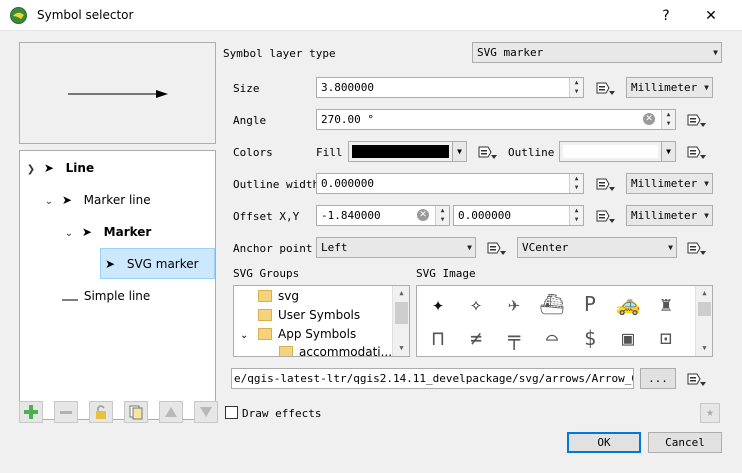 Image resolution: width=742 pixels, height=473 pixels. What do you see at coordinates (18, 15) in the screenshot?
I see `qgis-logo-icon` at bounding box center [18, 15].